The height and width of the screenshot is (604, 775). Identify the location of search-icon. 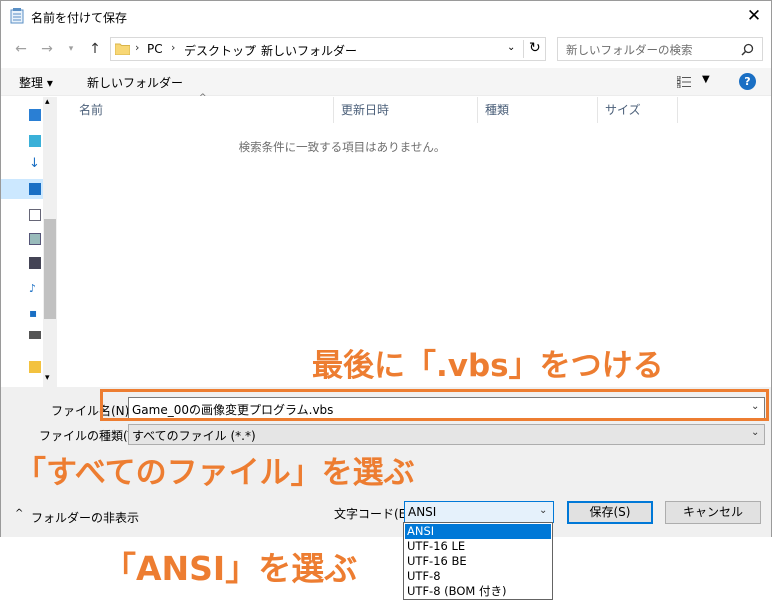
(747, 49).